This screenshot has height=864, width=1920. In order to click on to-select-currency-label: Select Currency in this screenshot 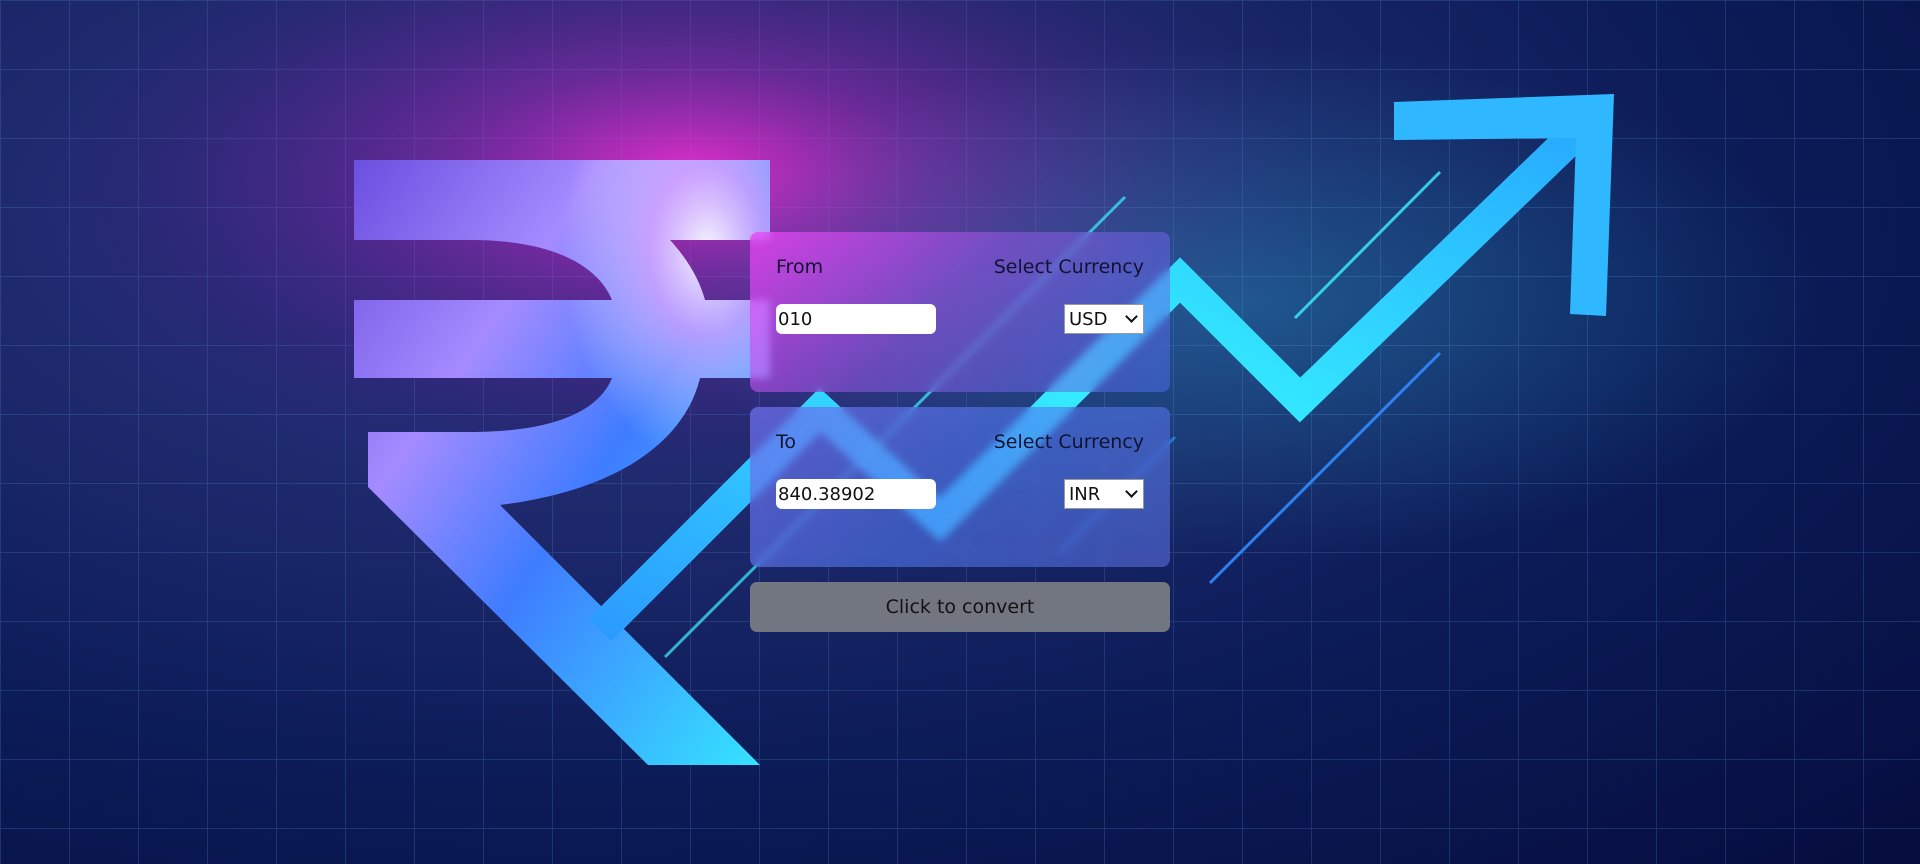, I will do `click(1068, 442)`.